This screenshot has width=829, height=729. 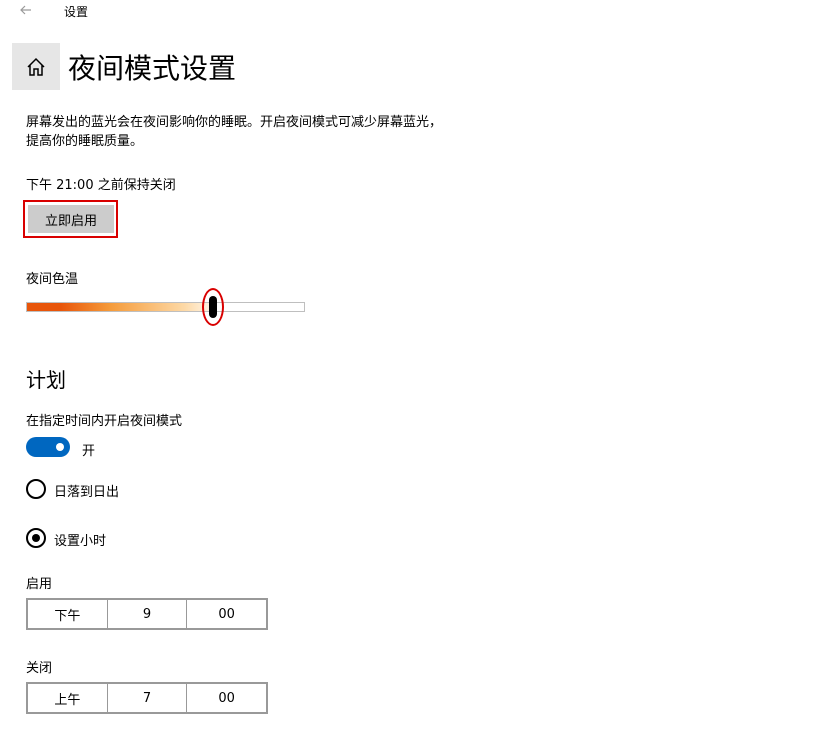 I want to click on arrow-left-icon, so click(x=26, y=10).